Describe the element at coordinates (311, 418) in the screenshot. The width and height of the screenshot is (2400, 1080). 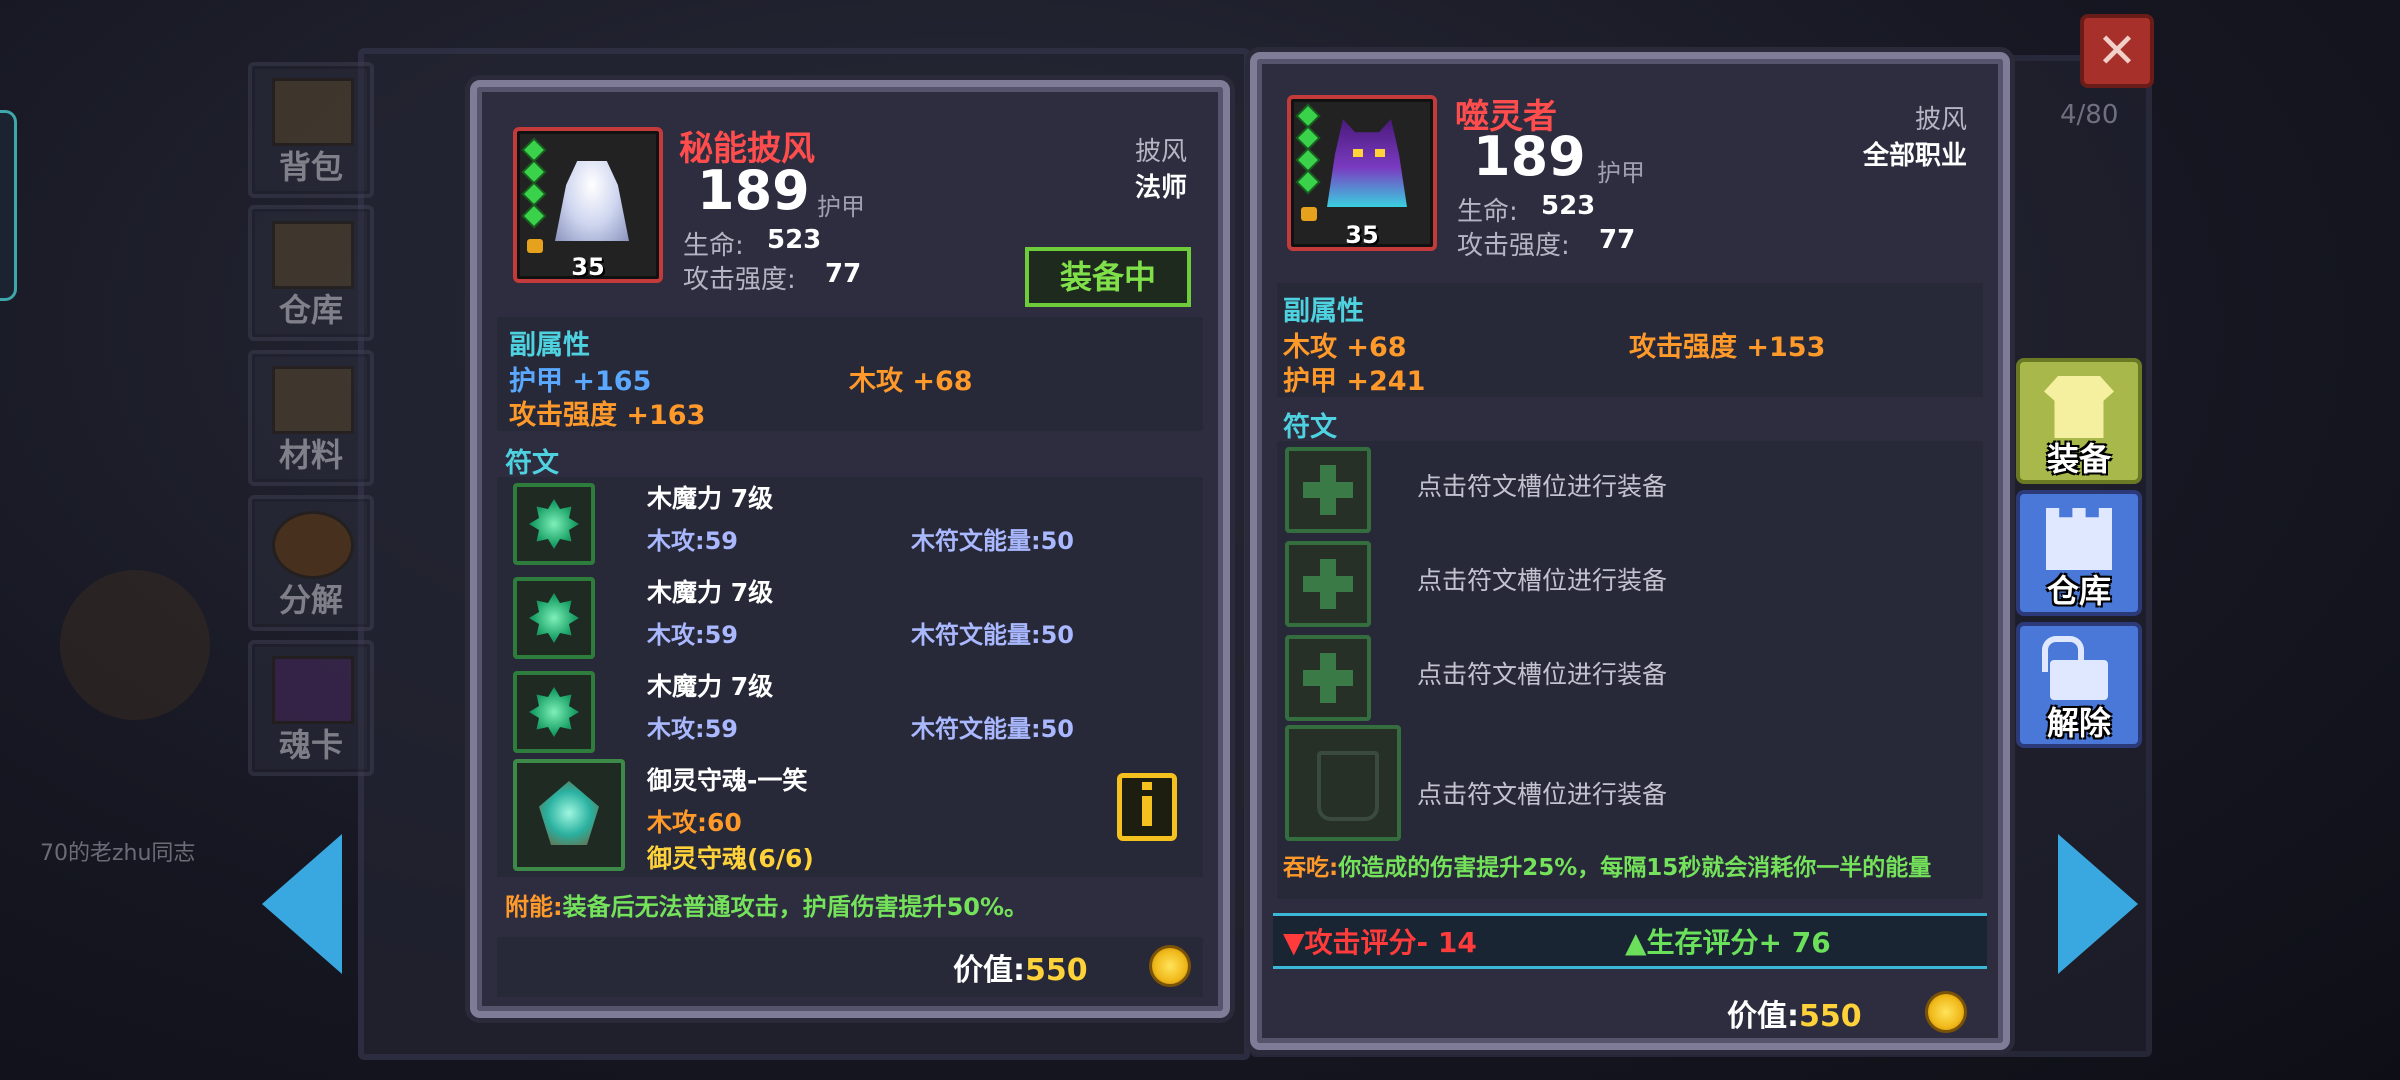
I see `nav-materials: 材料` at that location.